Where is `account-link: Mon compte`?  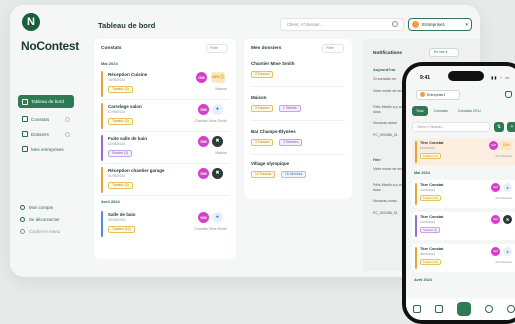
account-link: Mon compte is located at coordinates (48, 207).